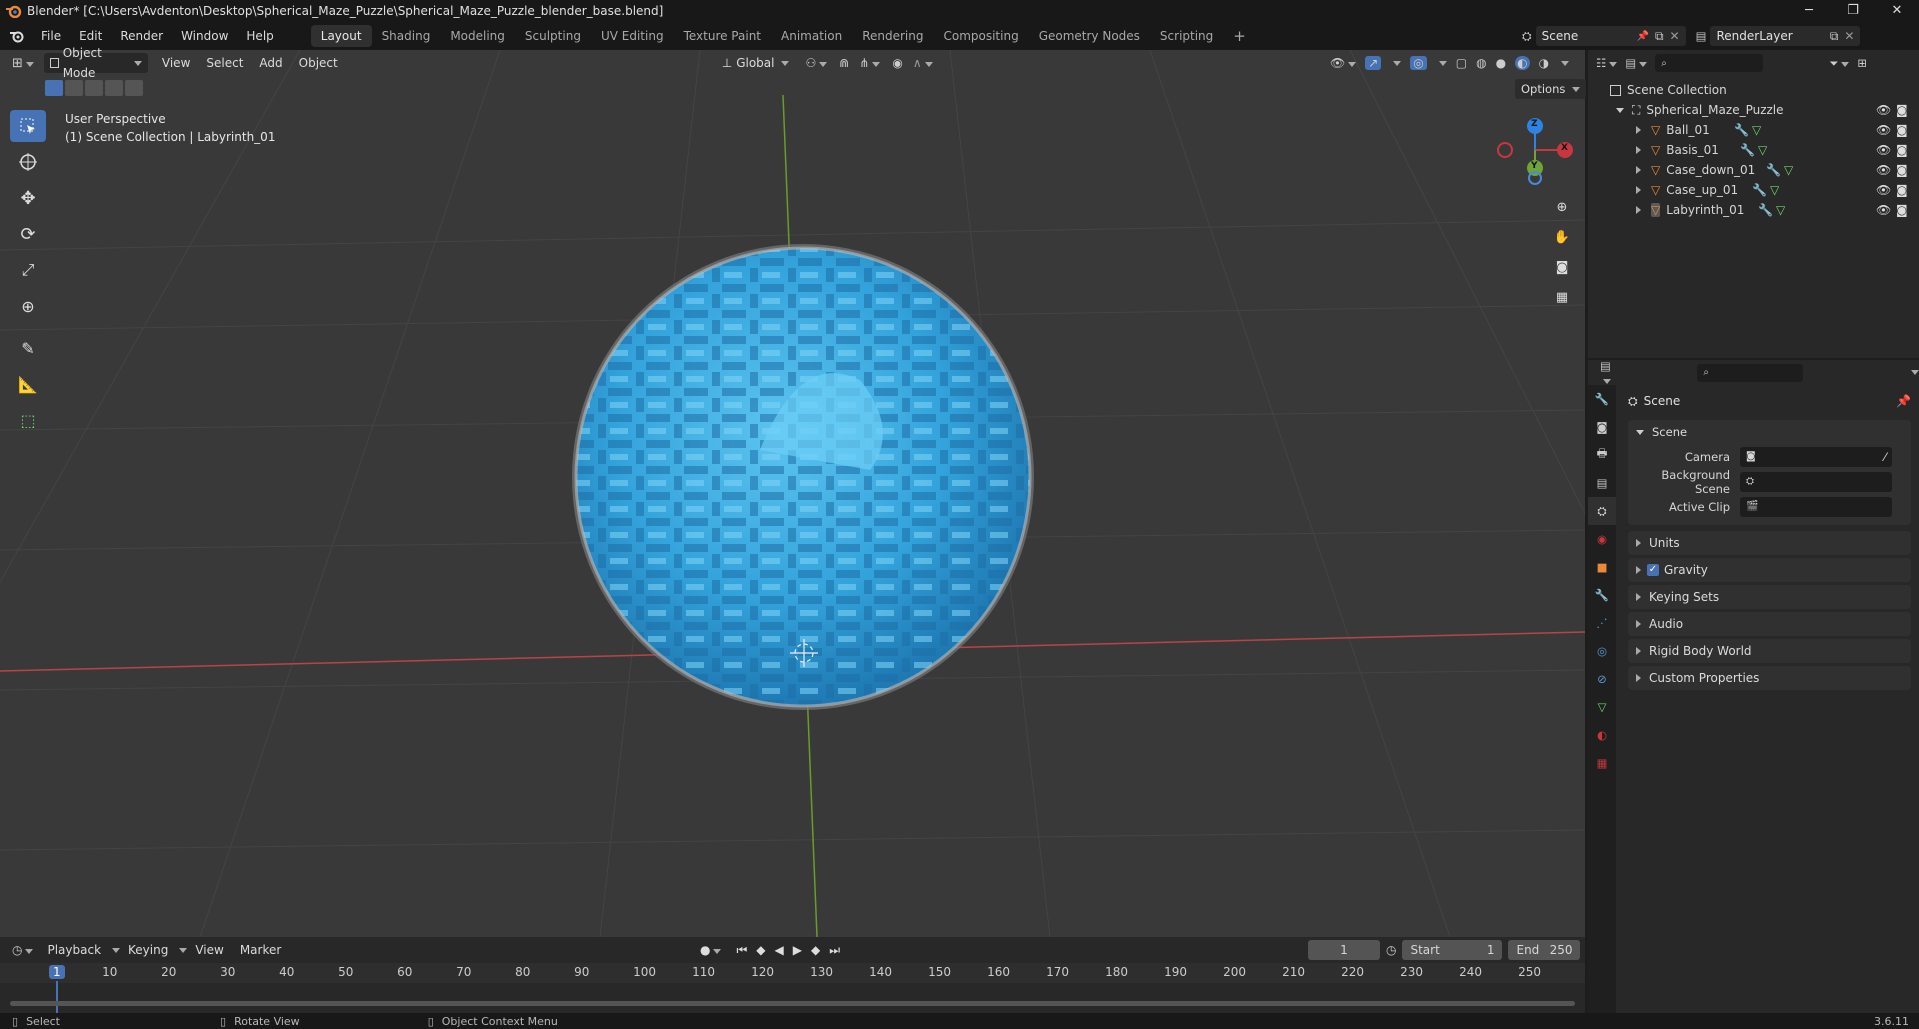  Describe the element at coordinates (1602, 427) in the screenshot. I see `render-tab-icon: ◙` at that location.